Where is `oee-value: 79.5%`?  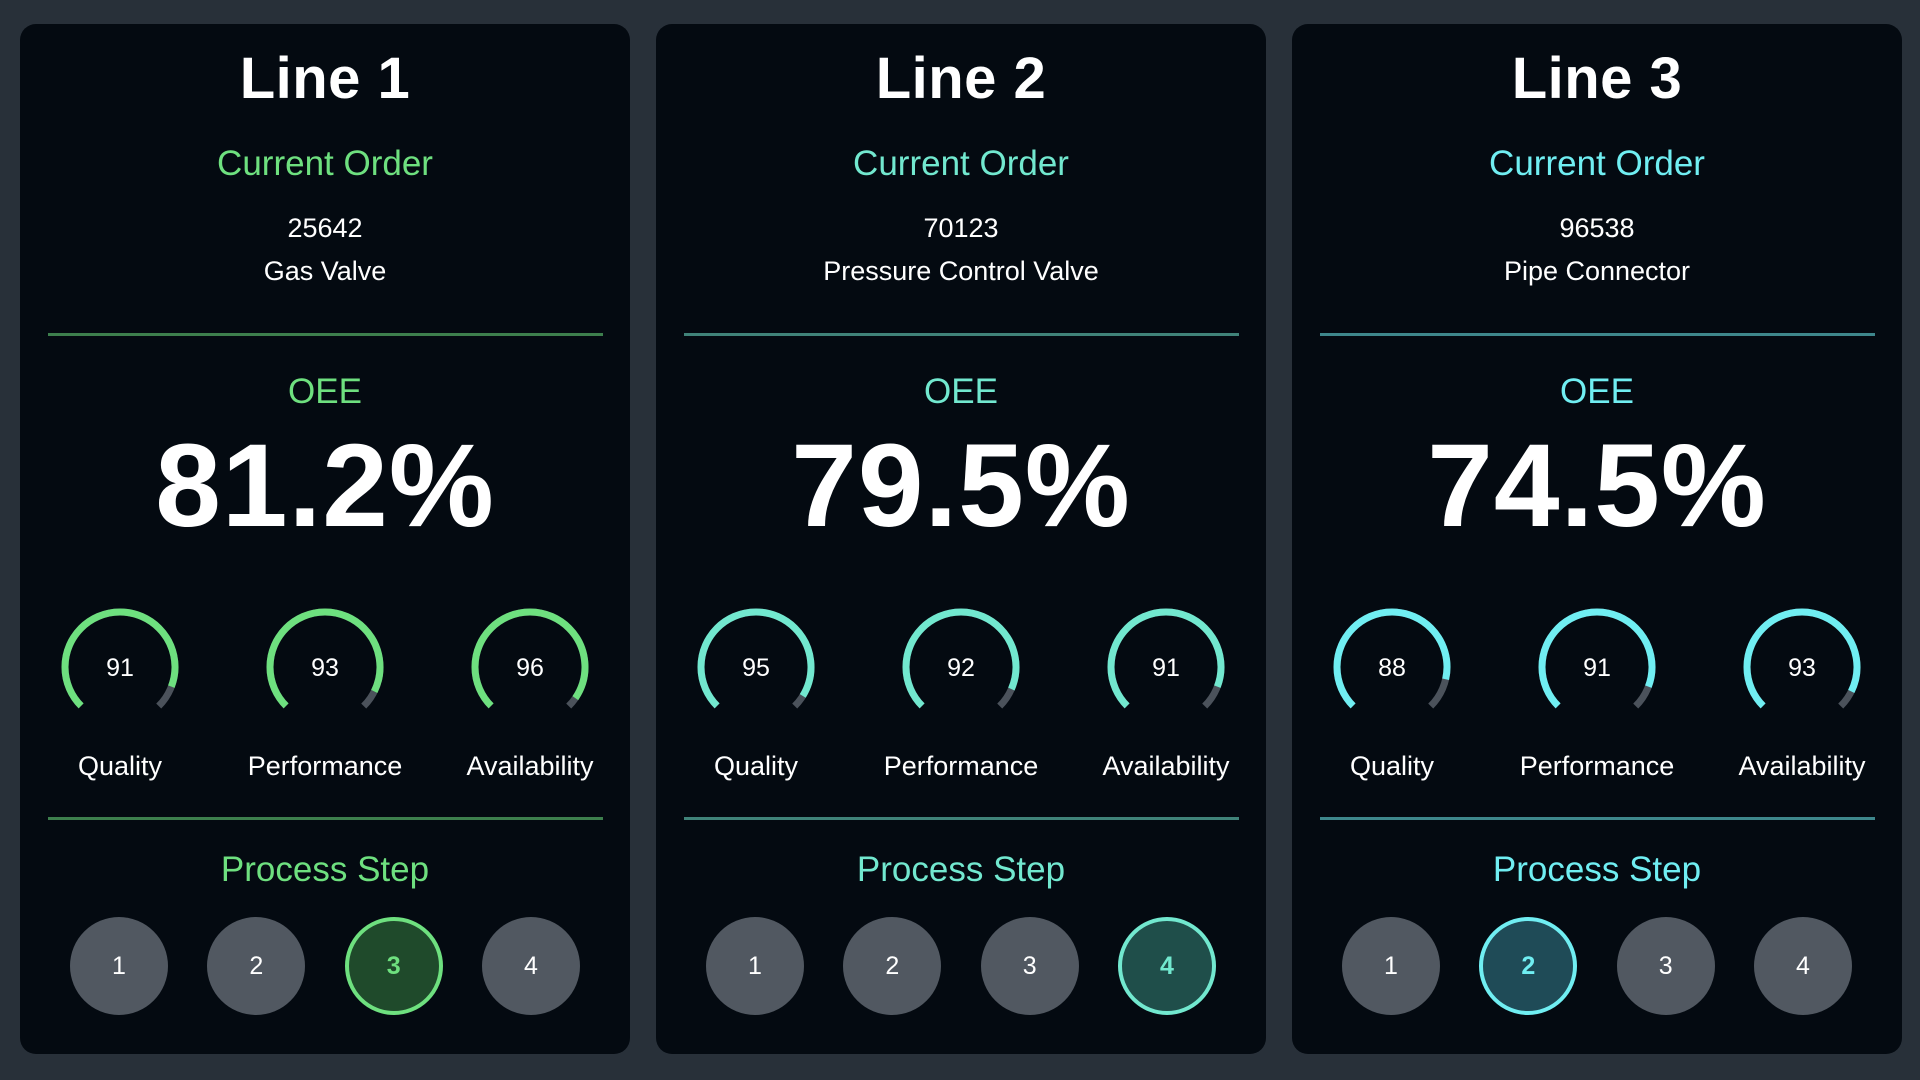
oee-value: 79.5% is located at coordinates (961, 486).